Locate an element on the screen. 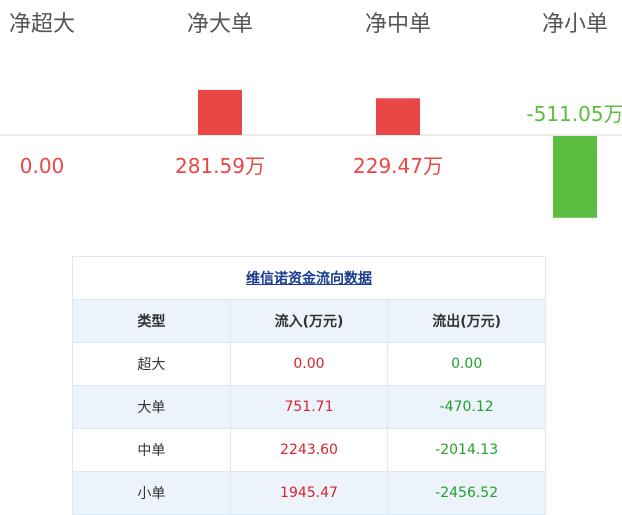 This screenshot has width=622, height=515. row-type: 大单 is located at coordinates (151, 407).